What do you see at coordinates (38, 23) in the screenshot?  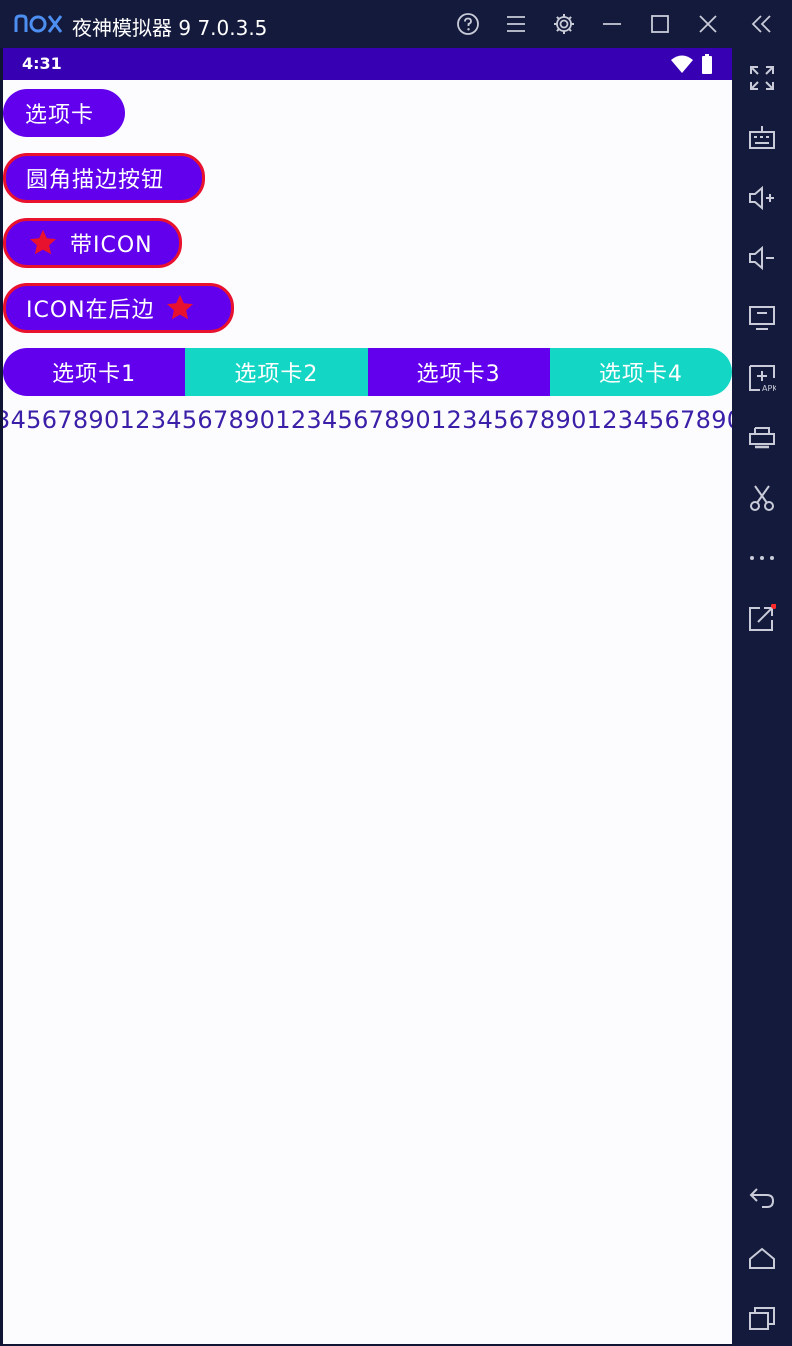 I see `nox-logo` at bounding box center [38, 23].